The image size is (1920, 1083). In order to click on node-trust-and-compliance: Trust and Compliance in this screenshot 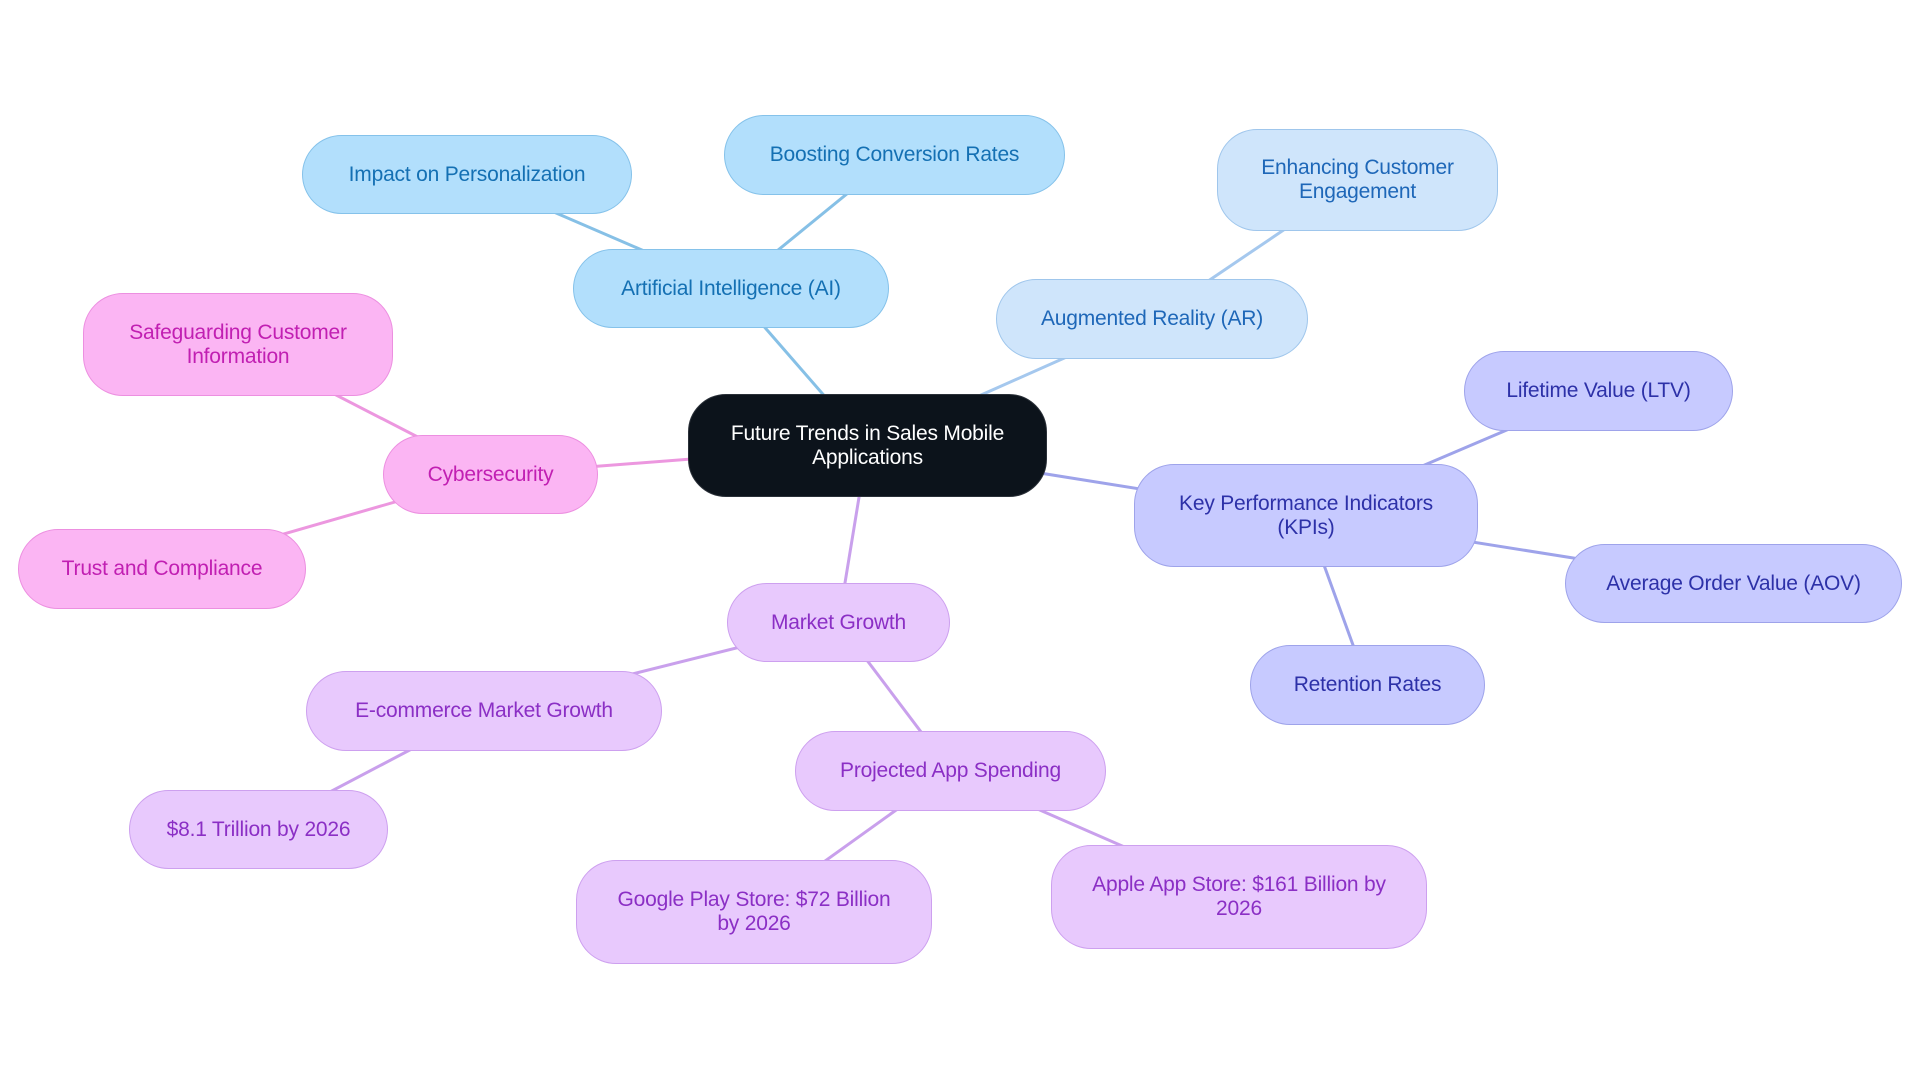, I will do `click(162, 569)`.